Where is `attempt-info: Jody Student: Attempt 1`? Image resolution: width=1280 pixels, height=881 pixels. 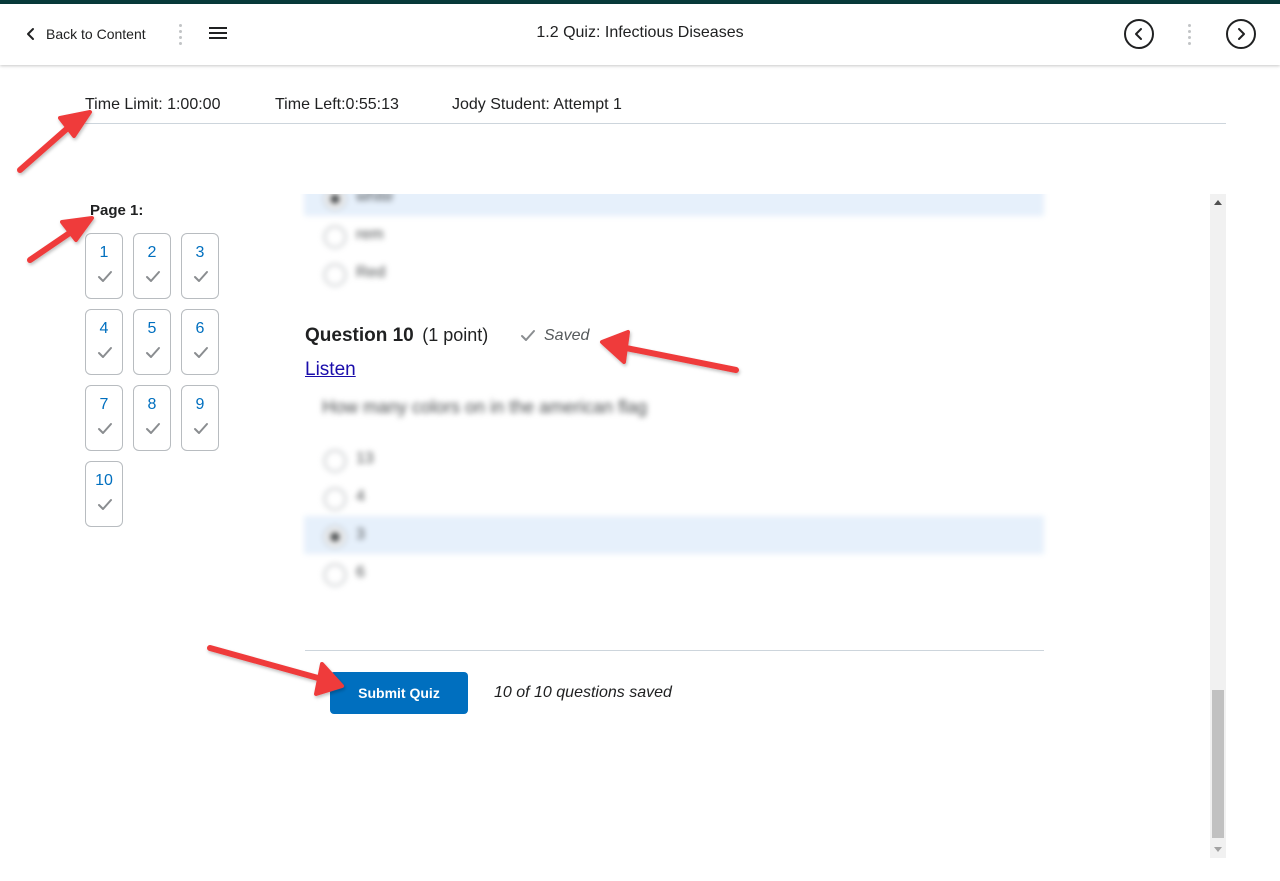 attempt-info: Jody Student: Attempt 1 is located at coordinates (537, 104).